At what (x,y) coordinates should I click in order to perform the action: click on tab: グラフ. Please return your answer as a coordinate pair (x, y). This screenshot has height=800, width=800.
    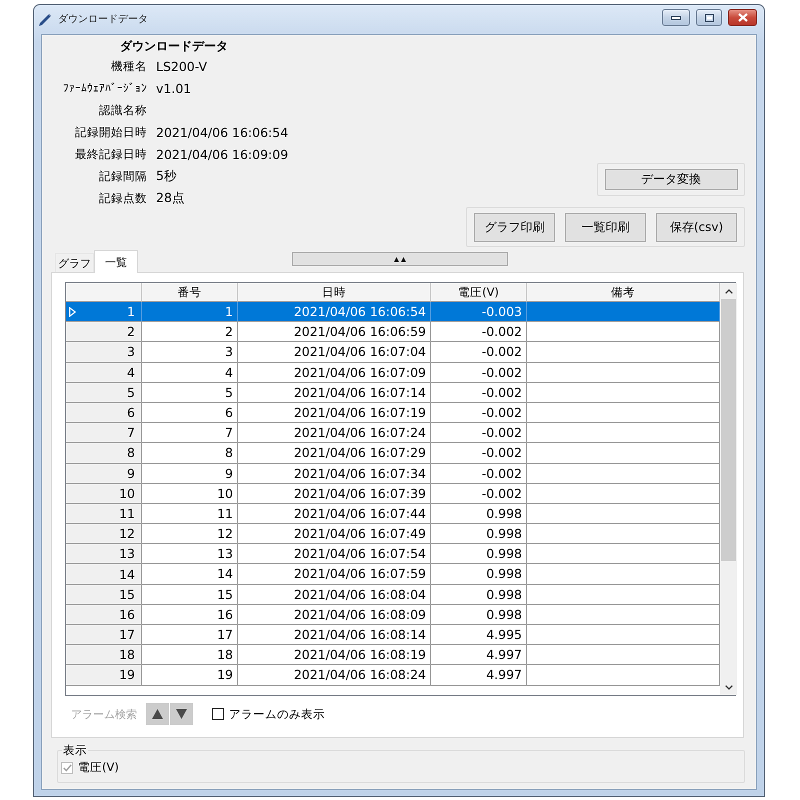
    Looking at the image, I should click on (74, 262).